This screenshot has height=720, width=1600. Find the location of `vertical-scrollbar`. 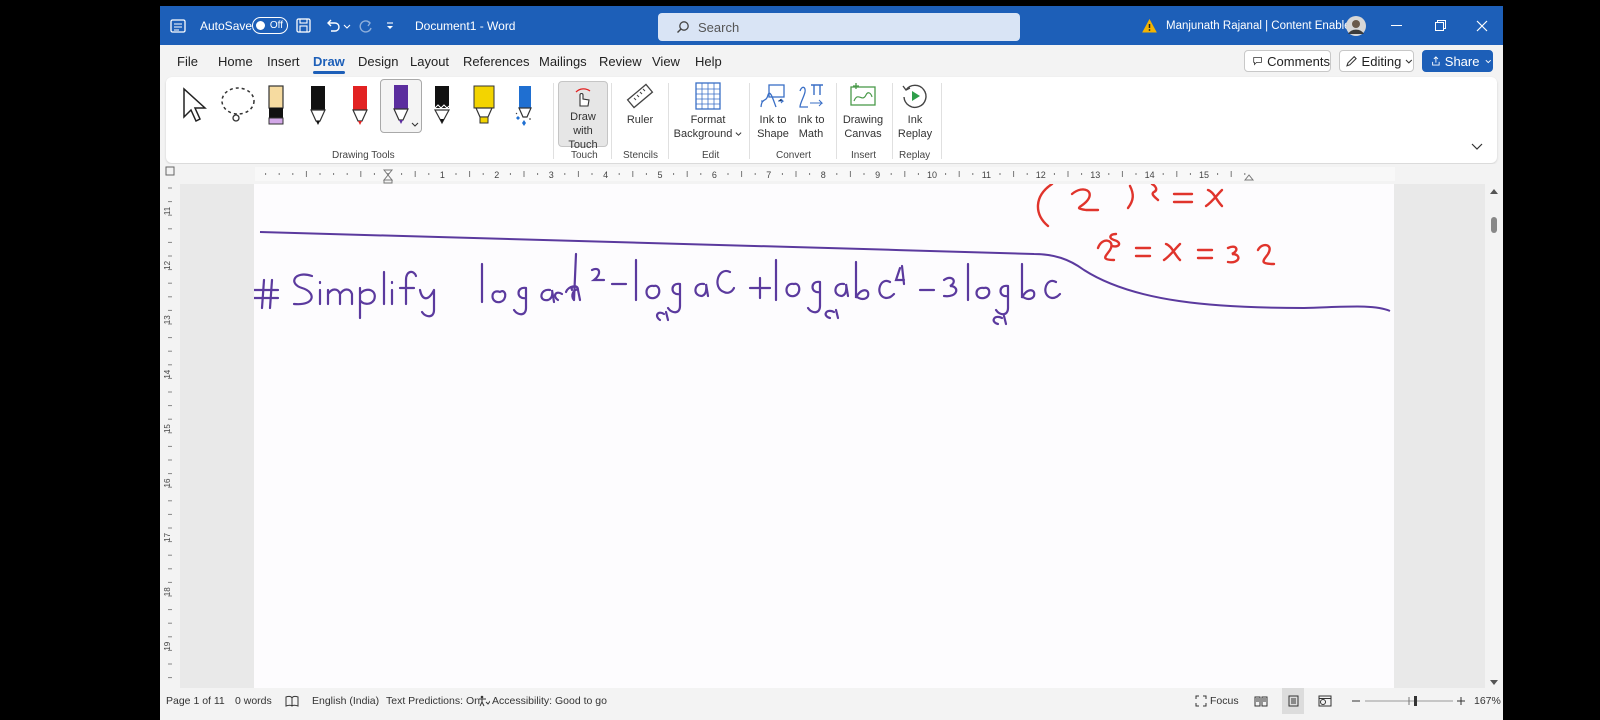

vertical-scrollbar is located at coordinates (1494, 436).